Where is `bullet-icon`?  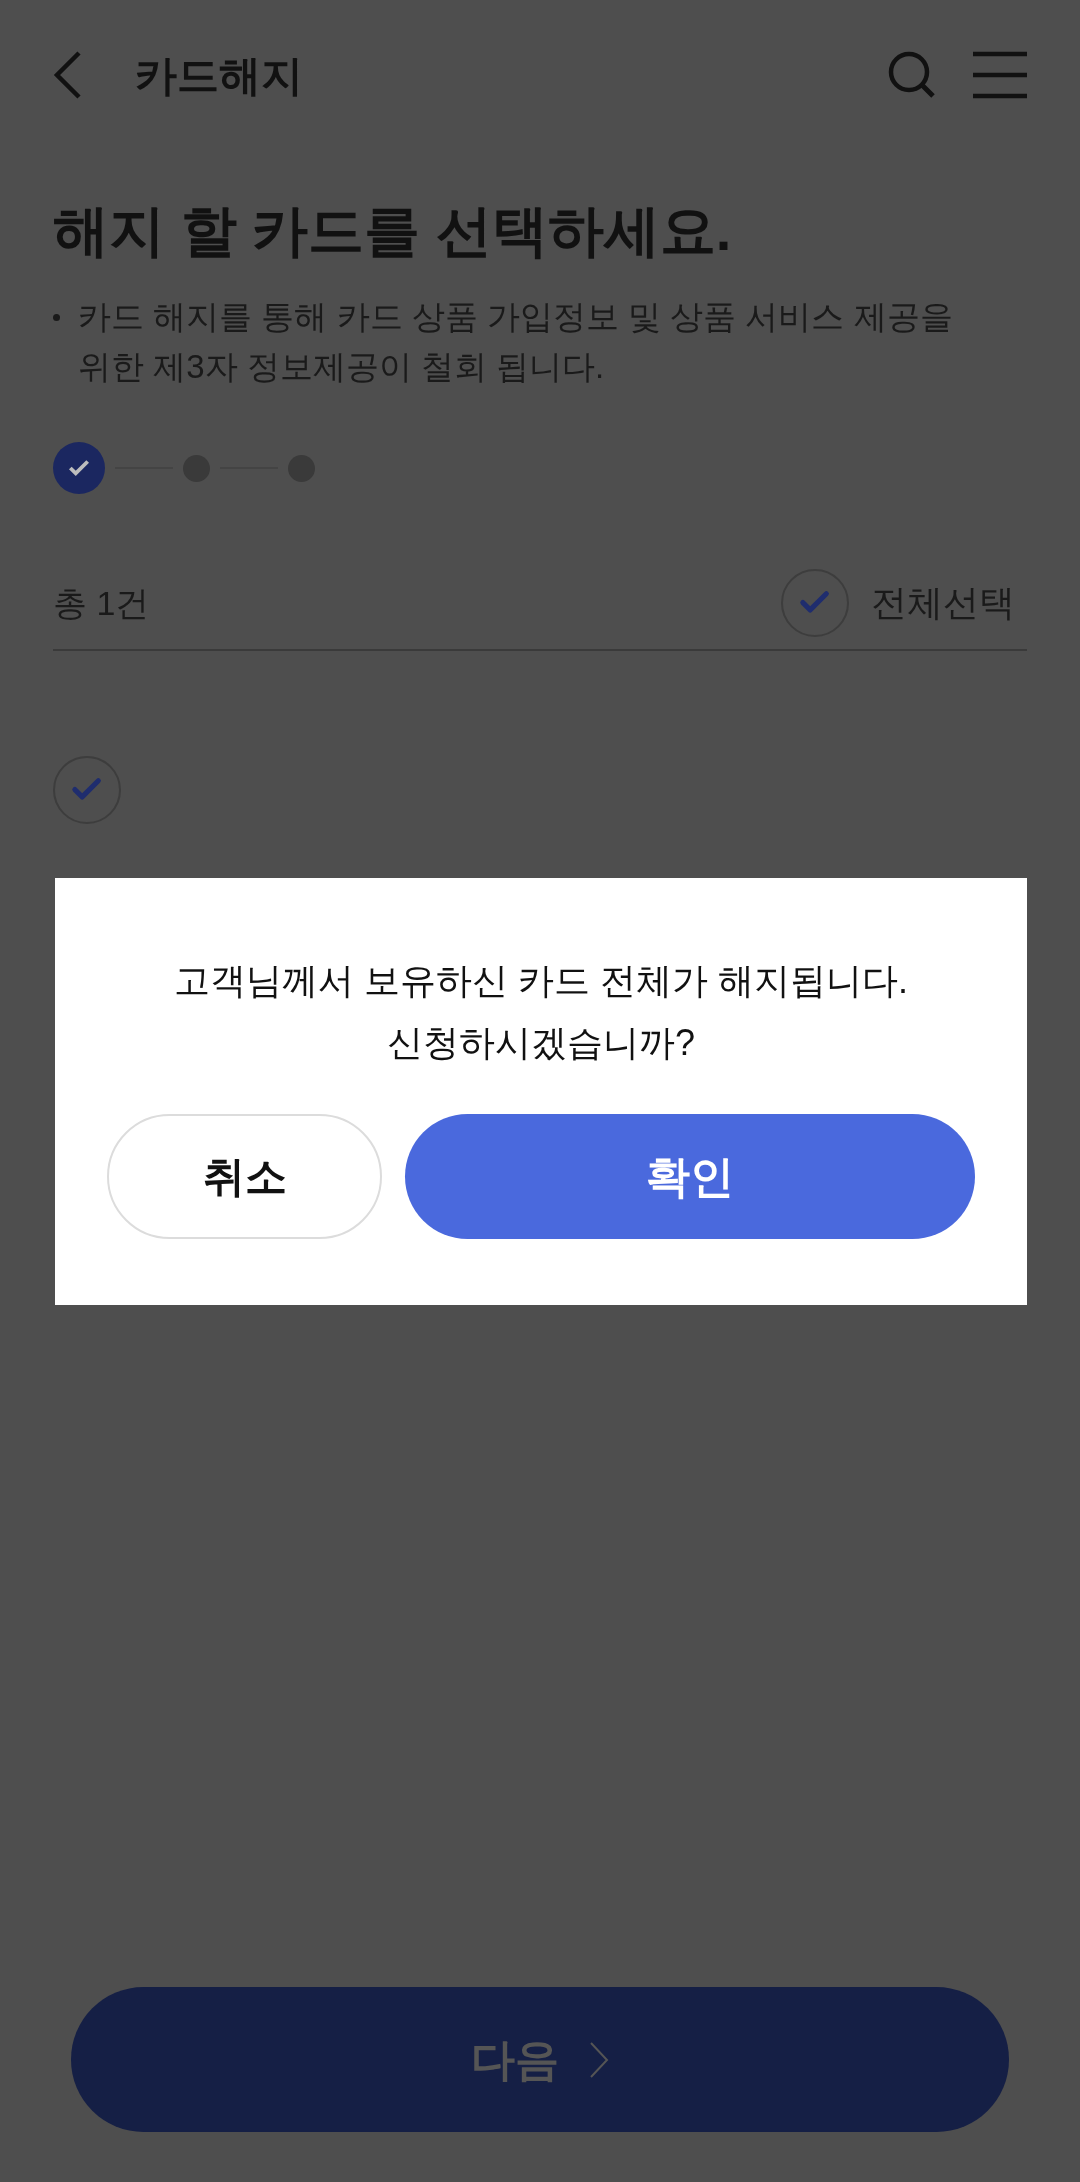 bullet-icon is located at coordinates (56, 317).